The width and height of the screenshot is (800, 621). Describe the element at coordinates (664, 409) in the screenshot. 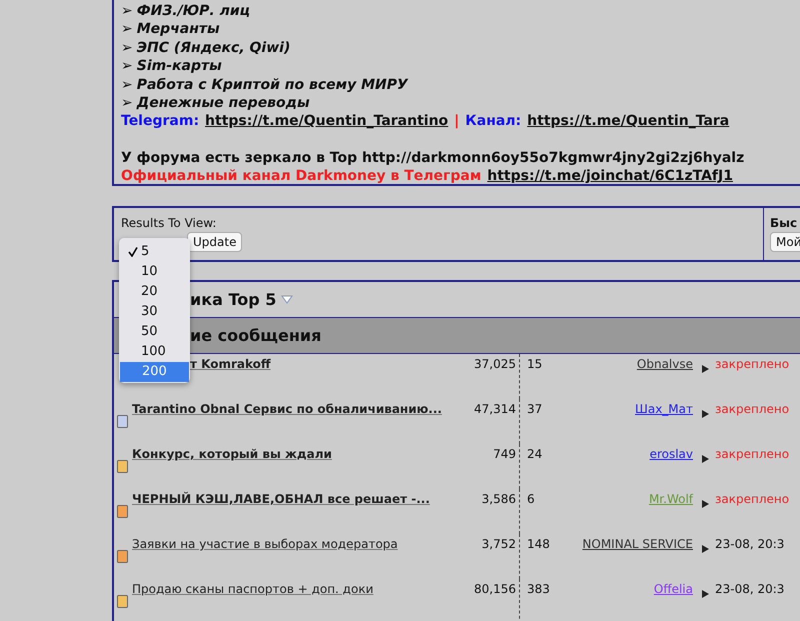

I see `author-link: Шах_Мат` at that location.